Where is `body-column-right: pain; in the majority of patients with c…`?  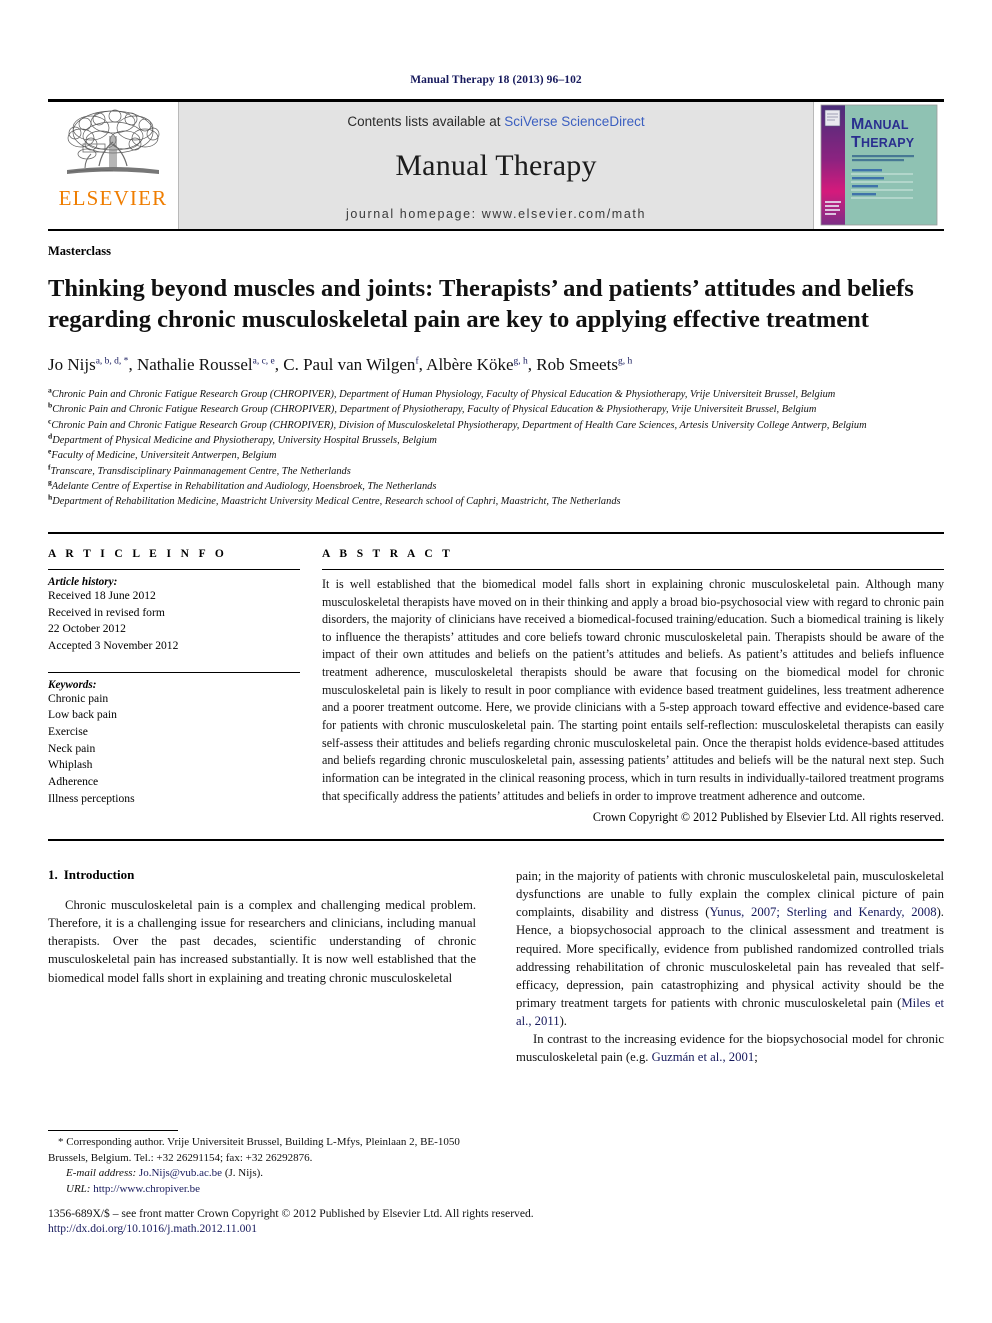 body-column-right: pain; in the majority of patients with c… is located at coordinates (730, 966).